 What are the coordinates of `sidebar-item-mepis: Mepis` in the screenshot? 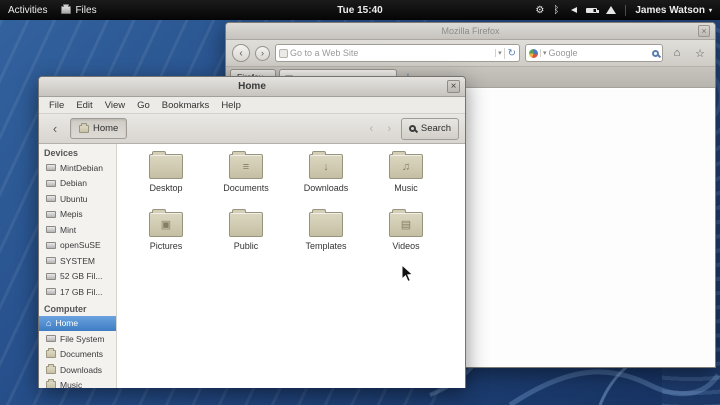 It's located at (77, 215).